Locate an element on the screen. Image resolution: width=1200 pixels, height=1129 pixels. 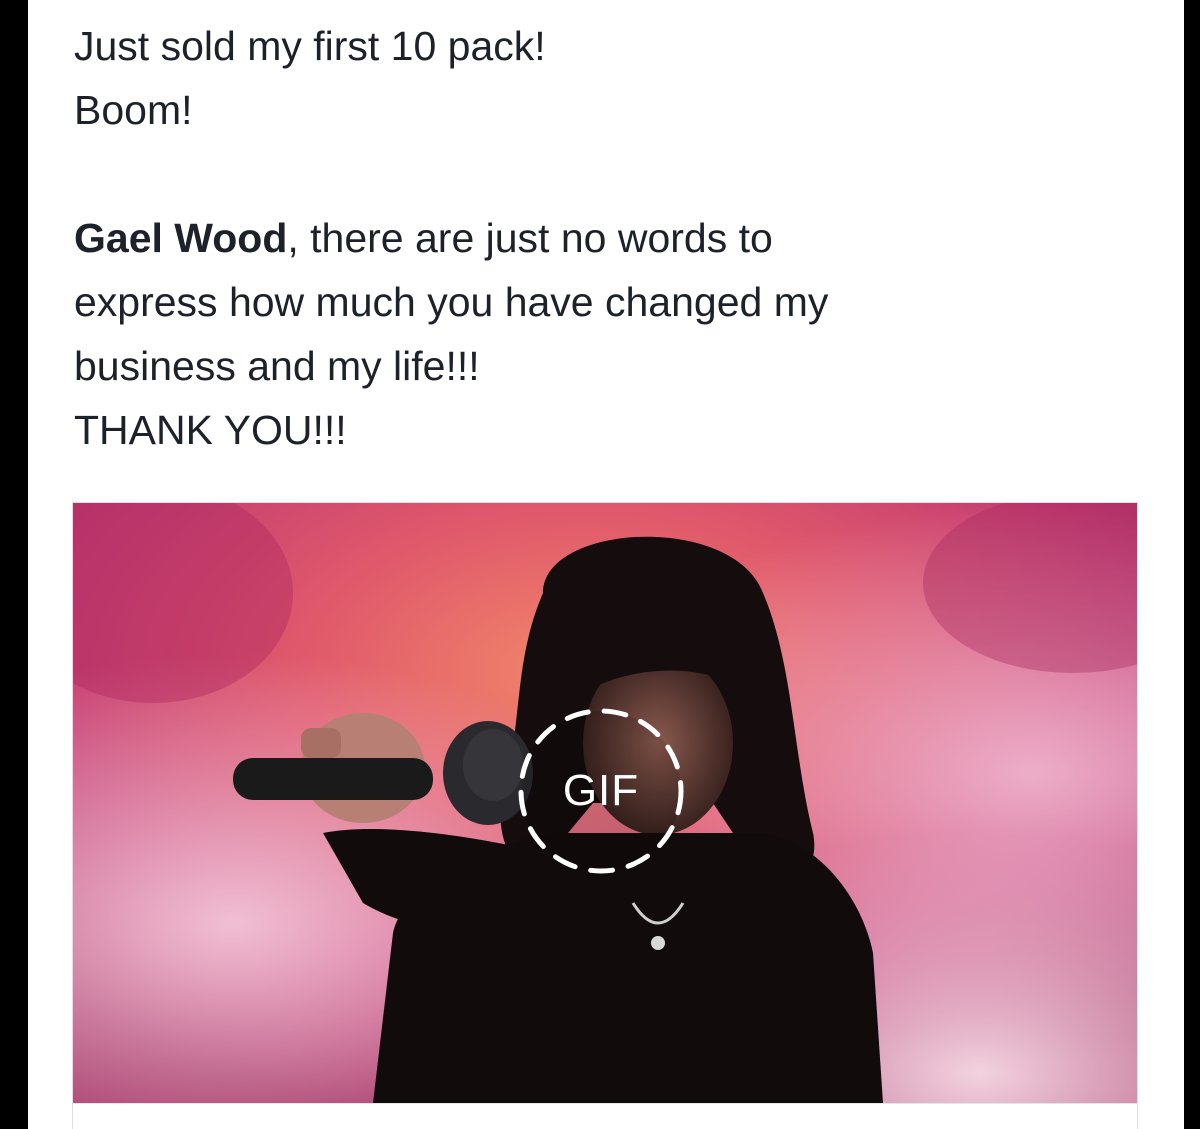
post-line: Boom! is located at coordinates (133, 110).